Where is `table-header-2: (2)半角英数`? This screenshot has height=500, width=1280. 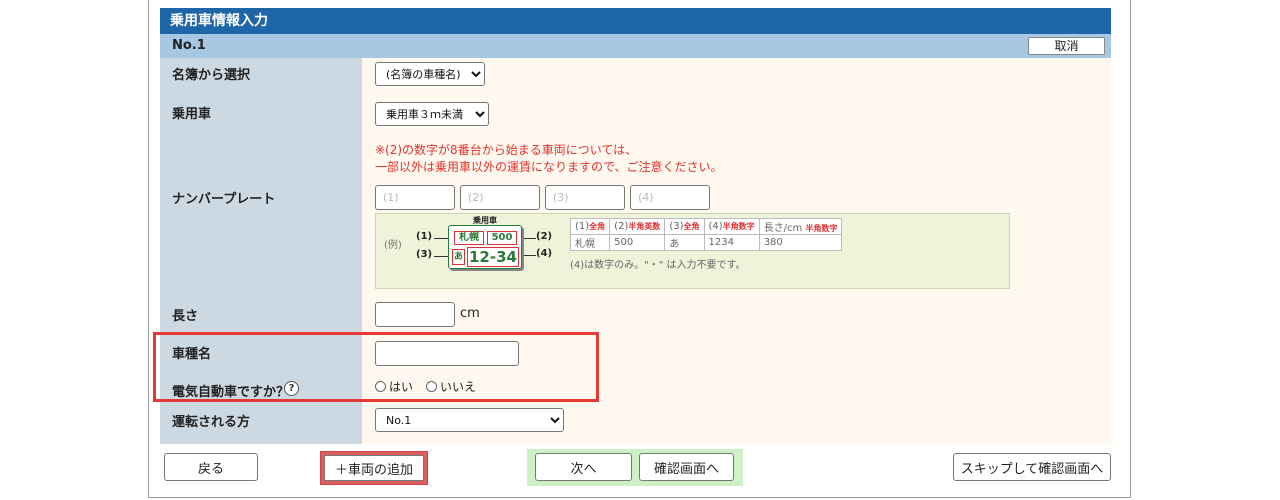 table-header-2: (2)半角英数 is located at coordinates (637, 226).